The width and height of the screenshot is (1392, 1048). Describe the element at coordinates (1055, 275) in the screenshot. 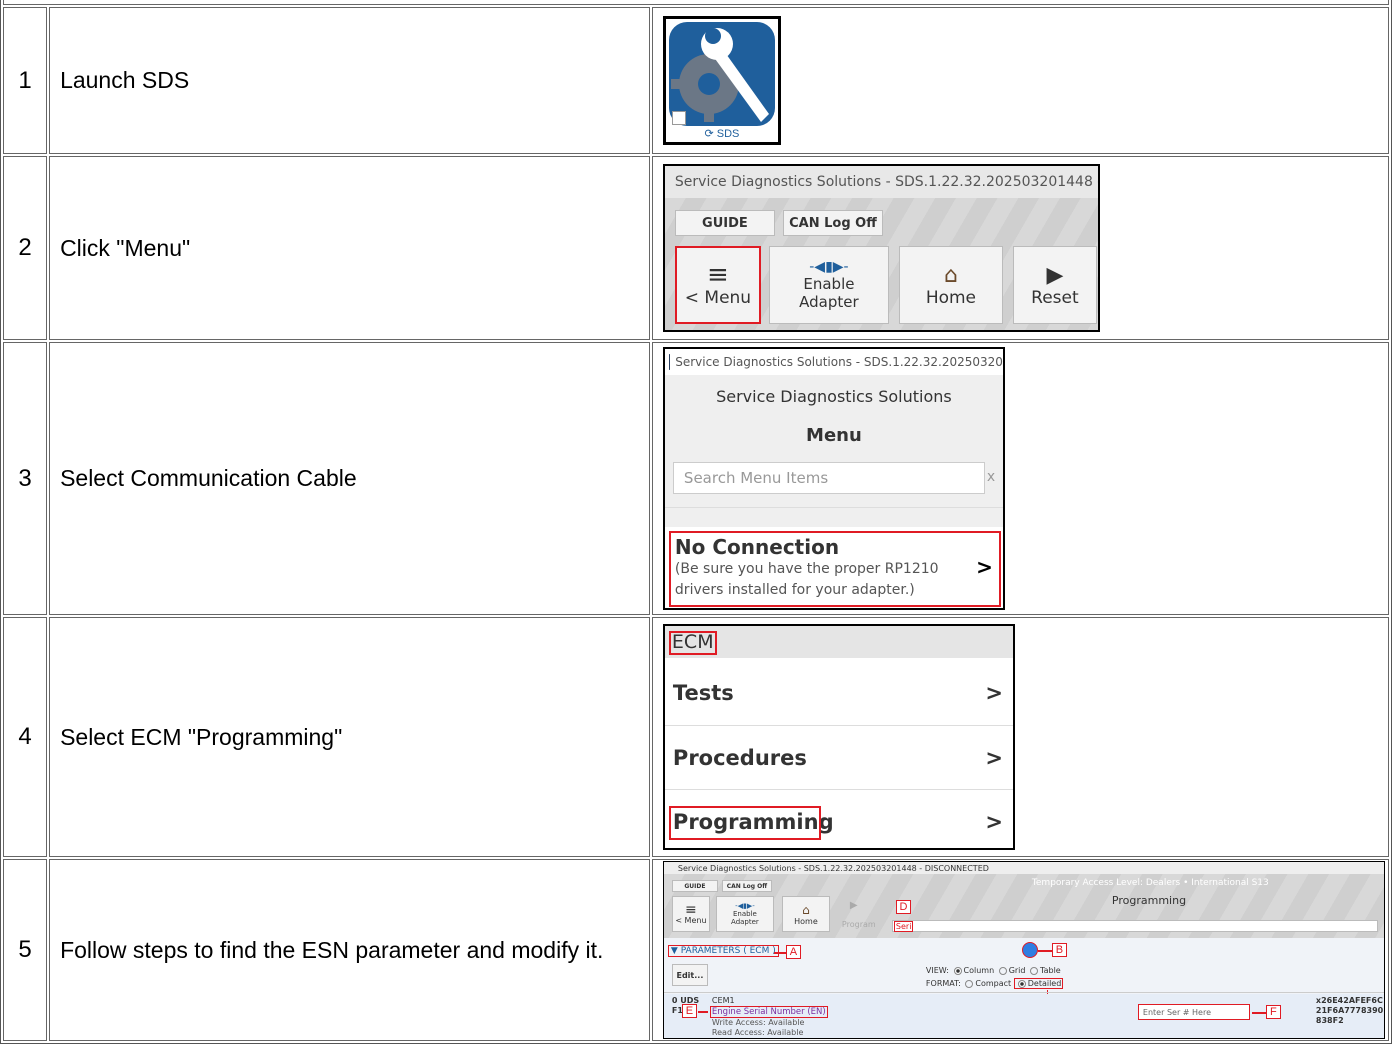

I see `play-icon: ▶` at that location.